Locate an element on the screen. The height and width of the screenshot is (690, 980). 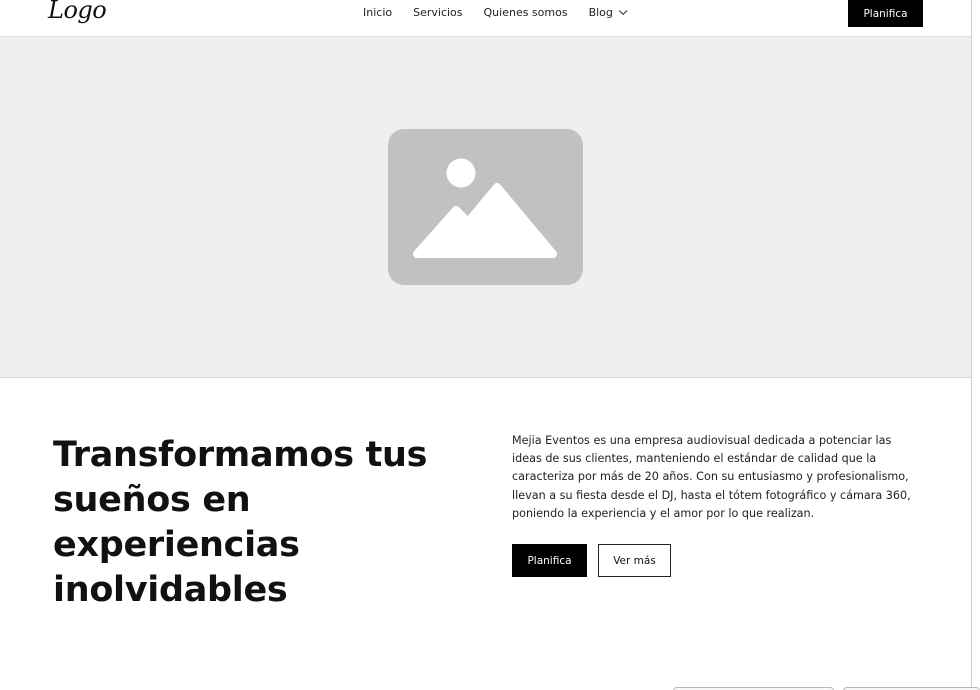
main-nav: Inicio Servicios Quienes somos Blog is located at coordinates (495, 12).